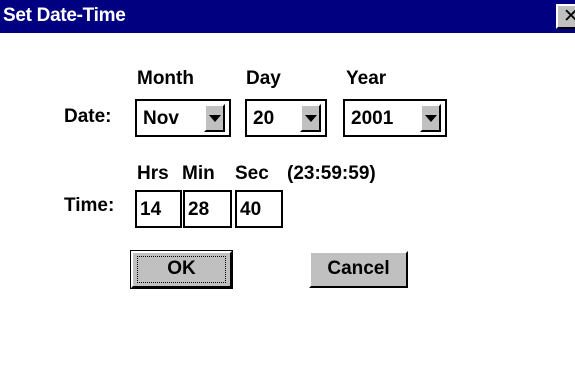 This screenshot has width=575, height=391. What do you see at coordinates (207, 209) in the screenshot?
I see `minutes-input: 28` at bounding box center [207, 209].